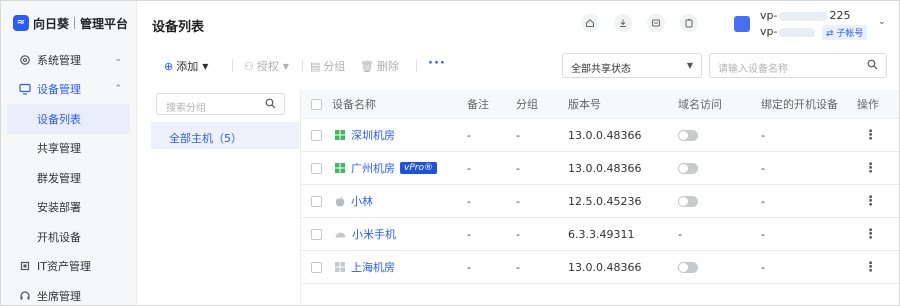  I want to click on version-cell: 6.3.3.49311, so click(601, 234).